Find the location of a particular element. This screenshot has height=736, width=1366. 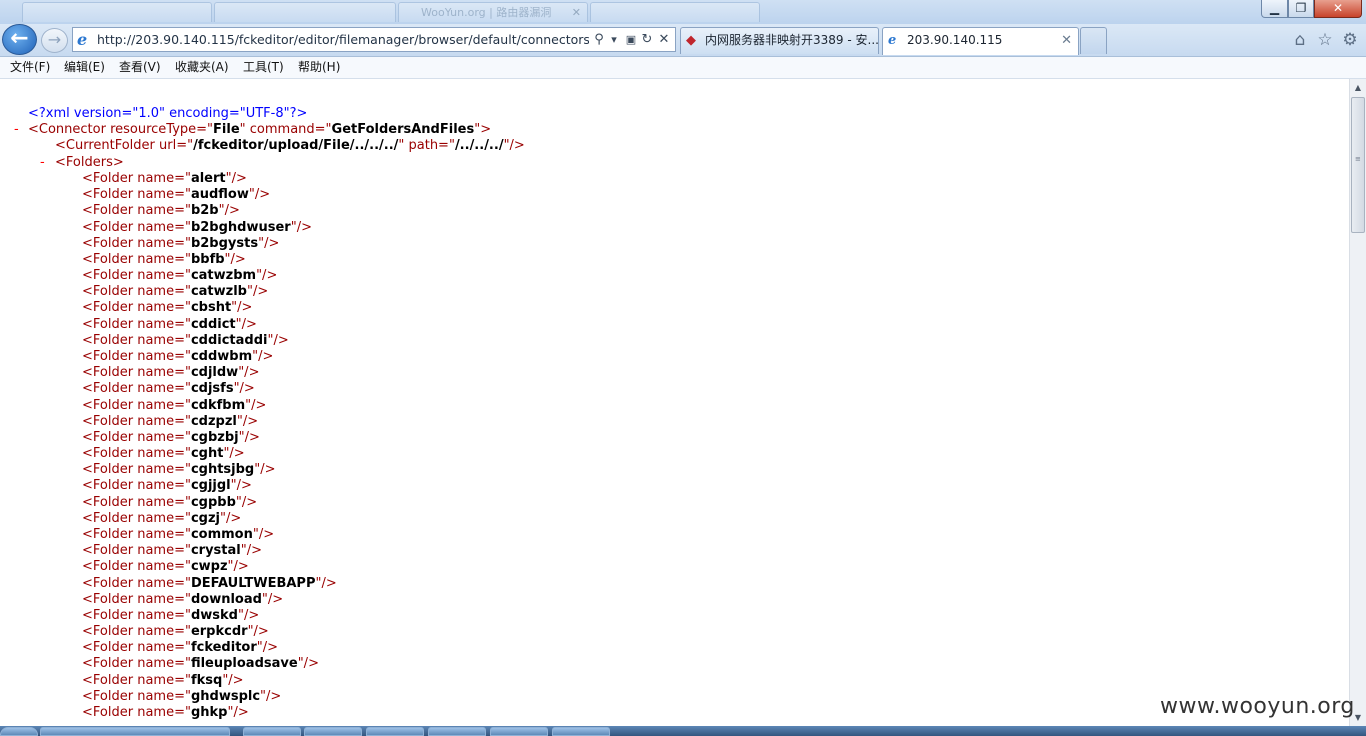

folder-entry: <Folder name="cbsht"/> is located at coordinates (167, 308).